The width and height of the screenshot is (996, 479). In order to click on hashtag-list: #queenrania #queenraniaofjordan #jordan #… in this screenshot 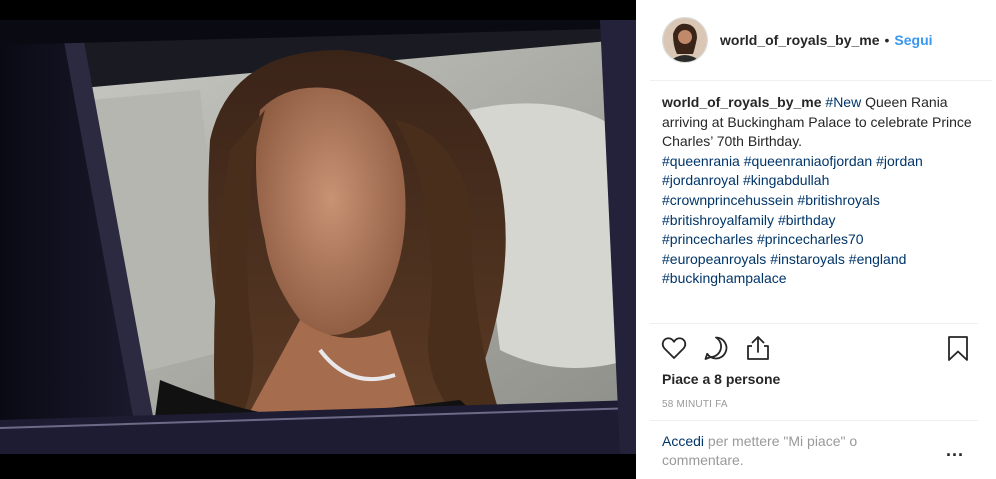, I will do `click(819, 220)`.